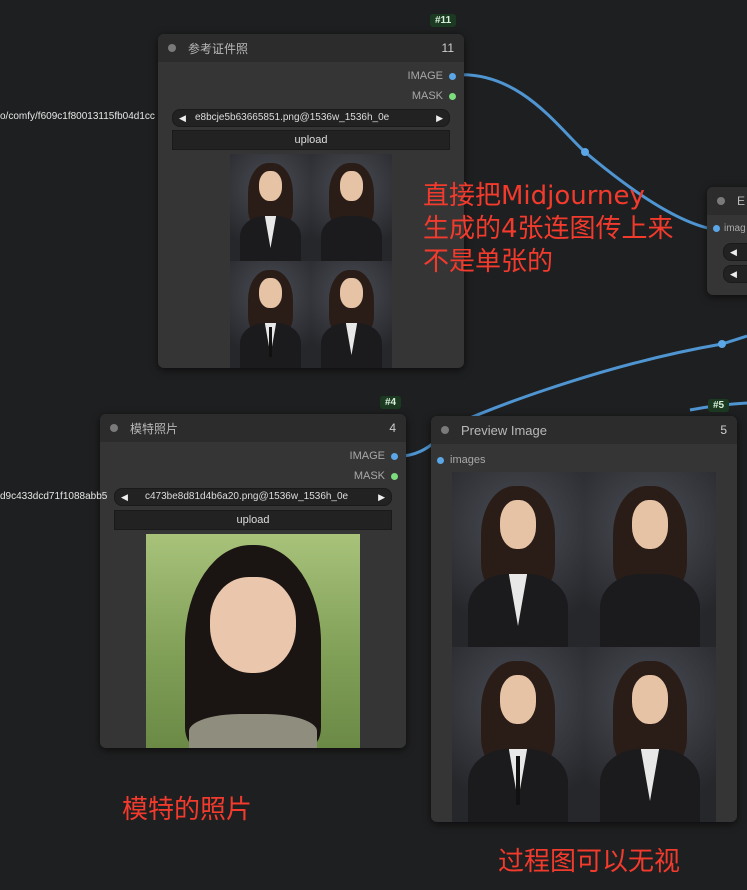 Image resolution: width=747 pixels, height=890 pixels. What do you see at coordinates (727, 201) in the screenshot?
I see `node-title-bar: E` at bounding box center [727, 201].